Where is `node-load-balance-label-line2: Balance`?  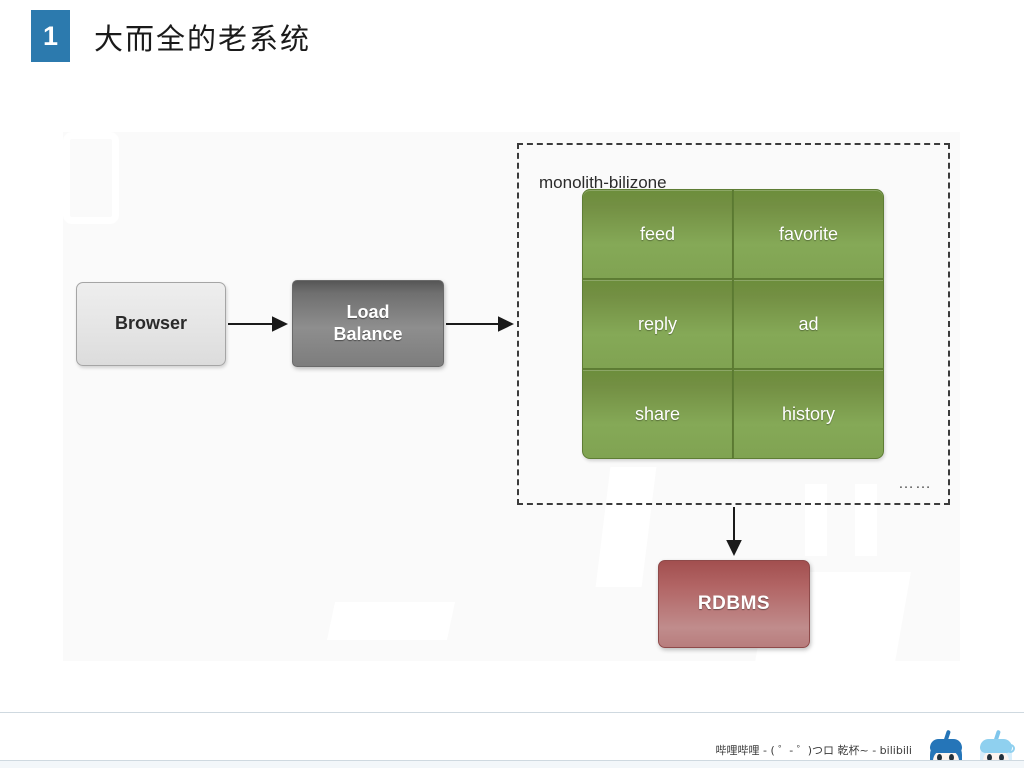
node-load-balance-label-line2: Balance is located at coordinates (368, 333).